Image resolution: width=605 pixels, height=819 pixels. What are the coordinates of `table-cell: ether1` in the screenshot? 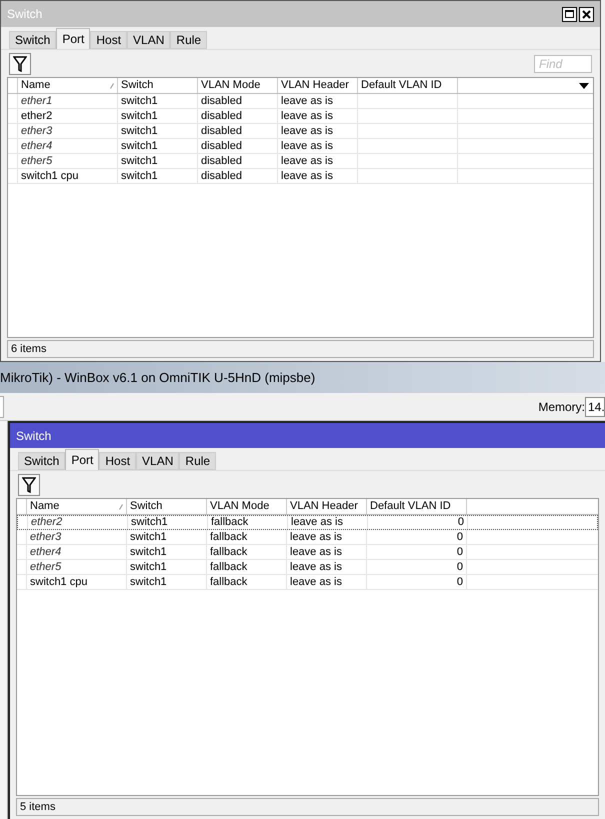 It's located at (68, 101).